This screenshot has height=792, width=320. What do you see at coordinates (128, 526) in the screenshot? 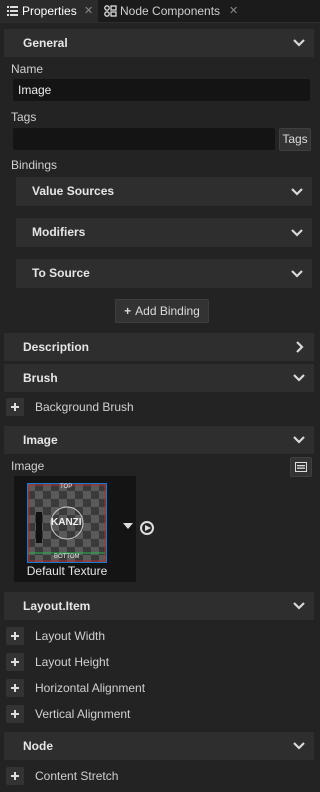
I see `caret-down-icon` at bounding box center [128, 526].